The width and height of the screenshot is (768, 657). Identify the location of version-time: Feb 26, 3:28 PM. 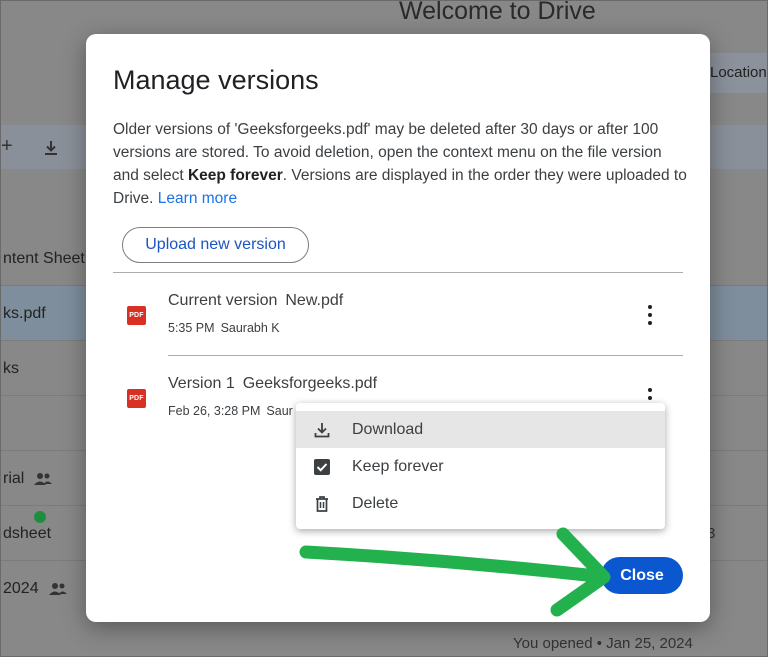
(214, 411).